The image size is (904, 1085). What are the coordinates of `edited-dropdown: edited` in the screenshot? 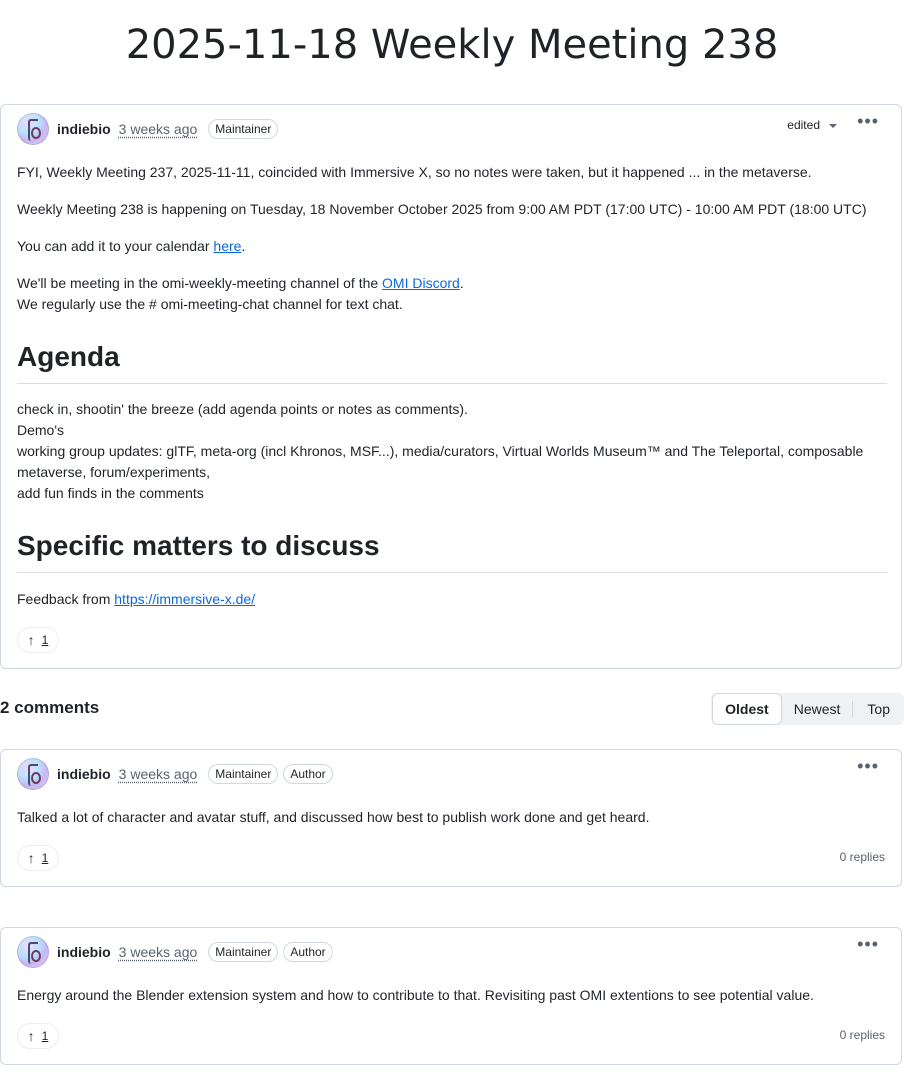 It's located at (812, 125).